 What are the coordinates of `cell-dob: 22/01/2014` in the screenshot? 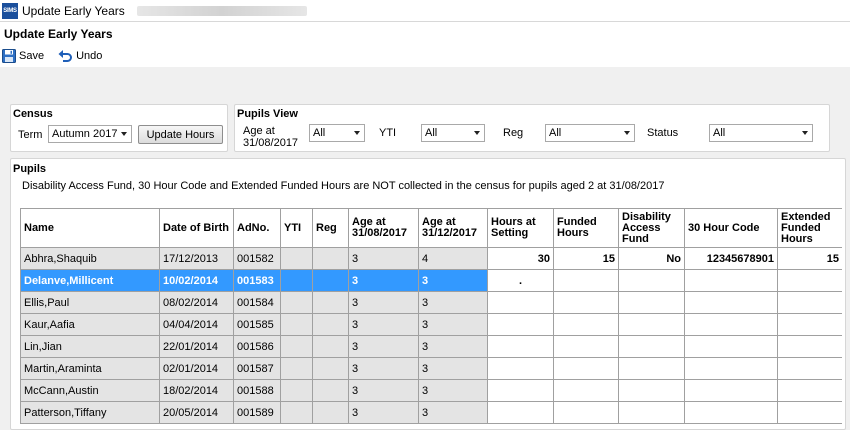 It's located at (196, 346).